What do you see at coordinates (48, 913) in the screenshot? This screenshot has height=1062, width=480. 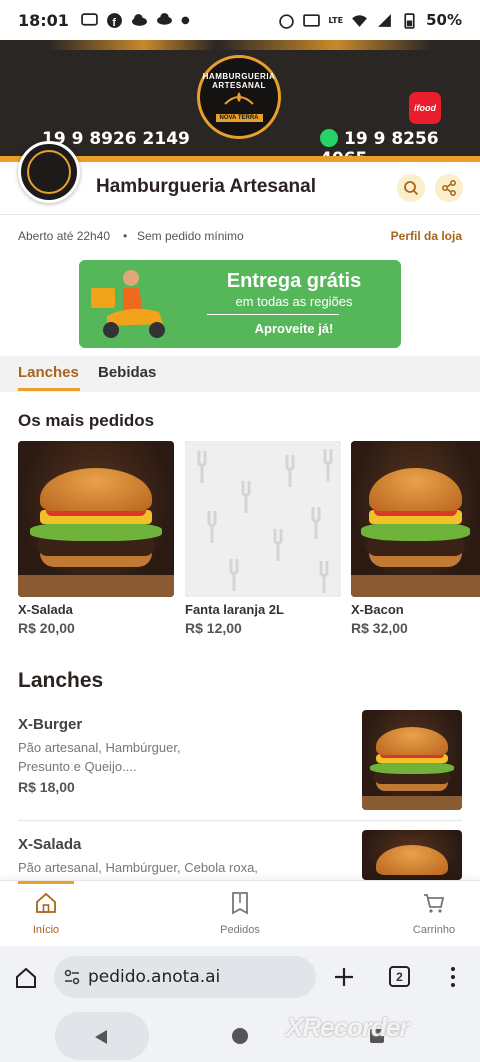 I see `nav-inicio: Início` at bounding box center [48, 913].